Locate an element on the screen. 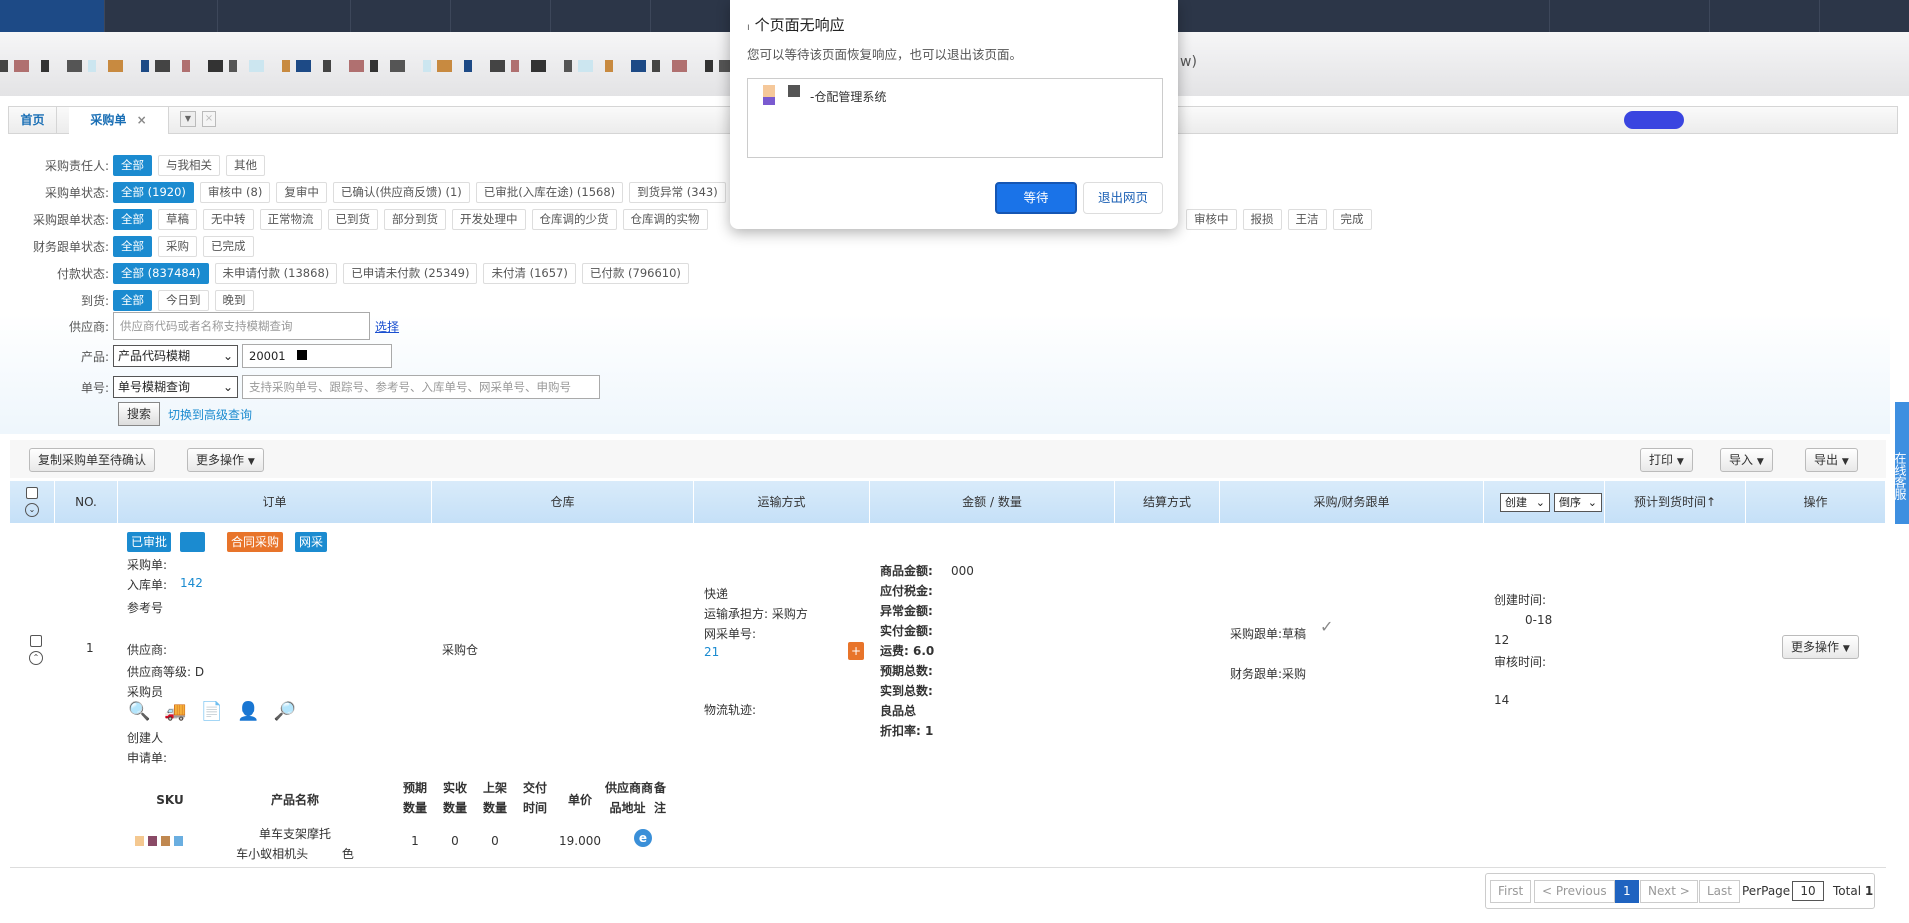 This screenshot has width=1909, height=923. filter-option: 未申请付款 (13868) is located at coordinates (276, 273).